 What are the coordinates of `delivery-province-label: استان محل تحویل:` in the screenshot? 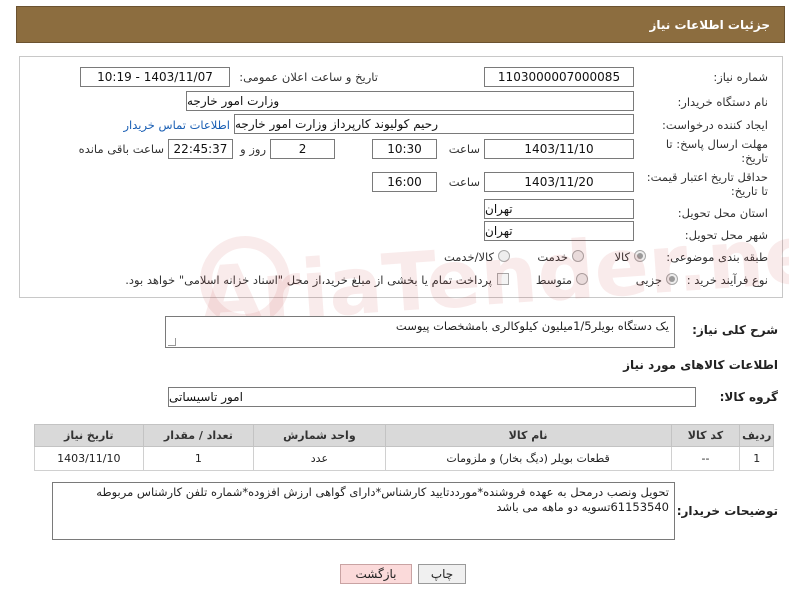 It's located at (722, 213).